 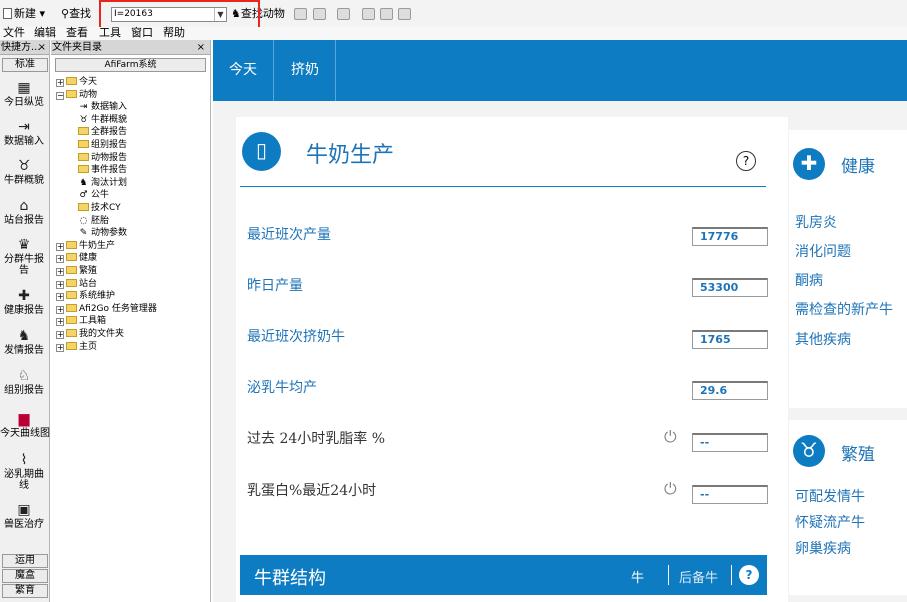 I want to click on tree-item: 全群报告, so click(x=102, y=132).